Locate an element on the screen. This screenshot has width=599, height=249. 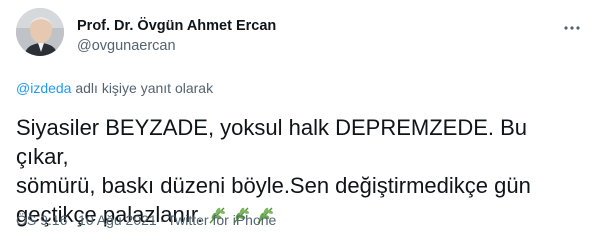
reply-context-text: adlı kişiye yanıt olarak is located at coordinates (142, 88).